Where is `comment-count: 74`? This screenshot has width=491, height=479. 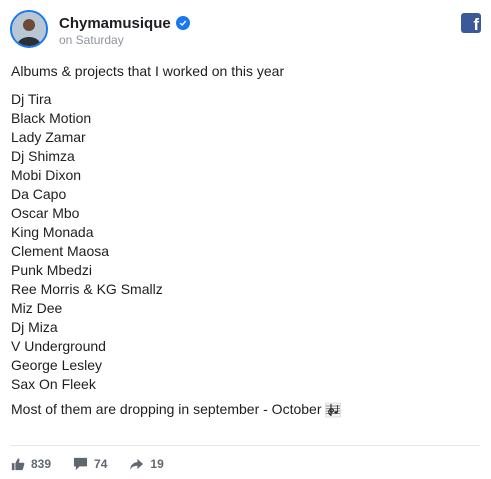
comment-count: 74 is located at coordinates (101, 464).